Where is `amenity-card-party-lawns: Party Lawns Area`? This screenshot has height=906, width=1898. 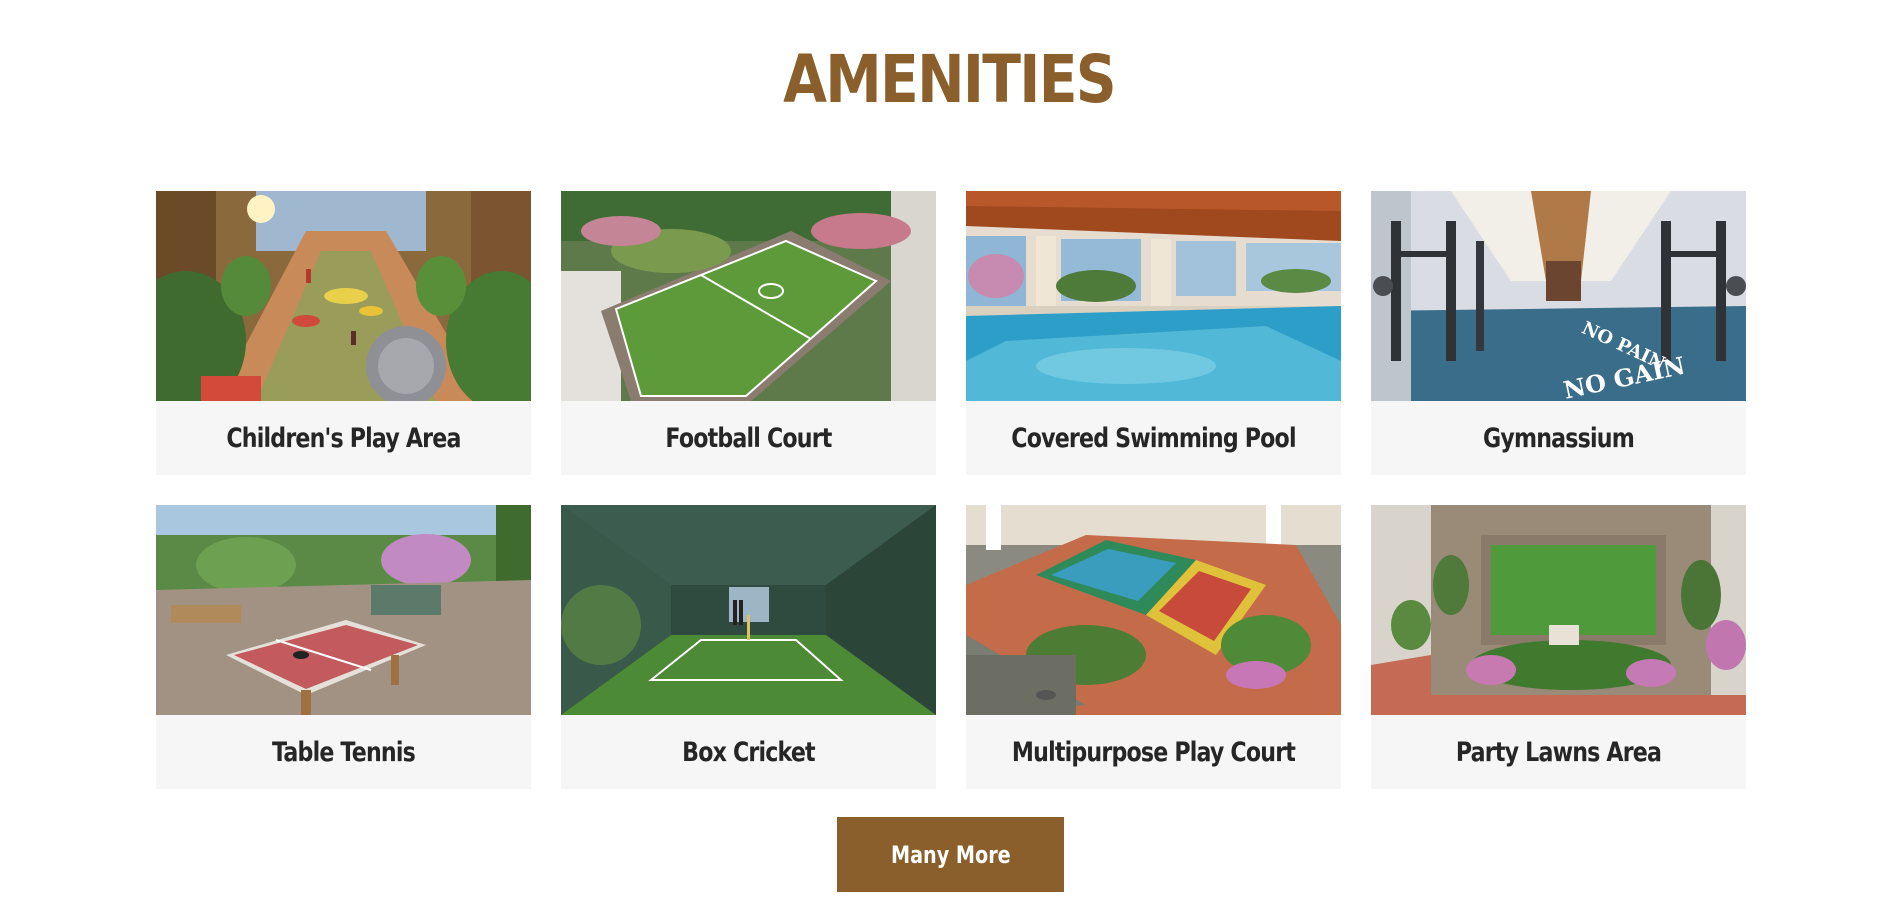
amenity-card-party-lawns: Party Lawns Area is located at coordinates (1558, 647).